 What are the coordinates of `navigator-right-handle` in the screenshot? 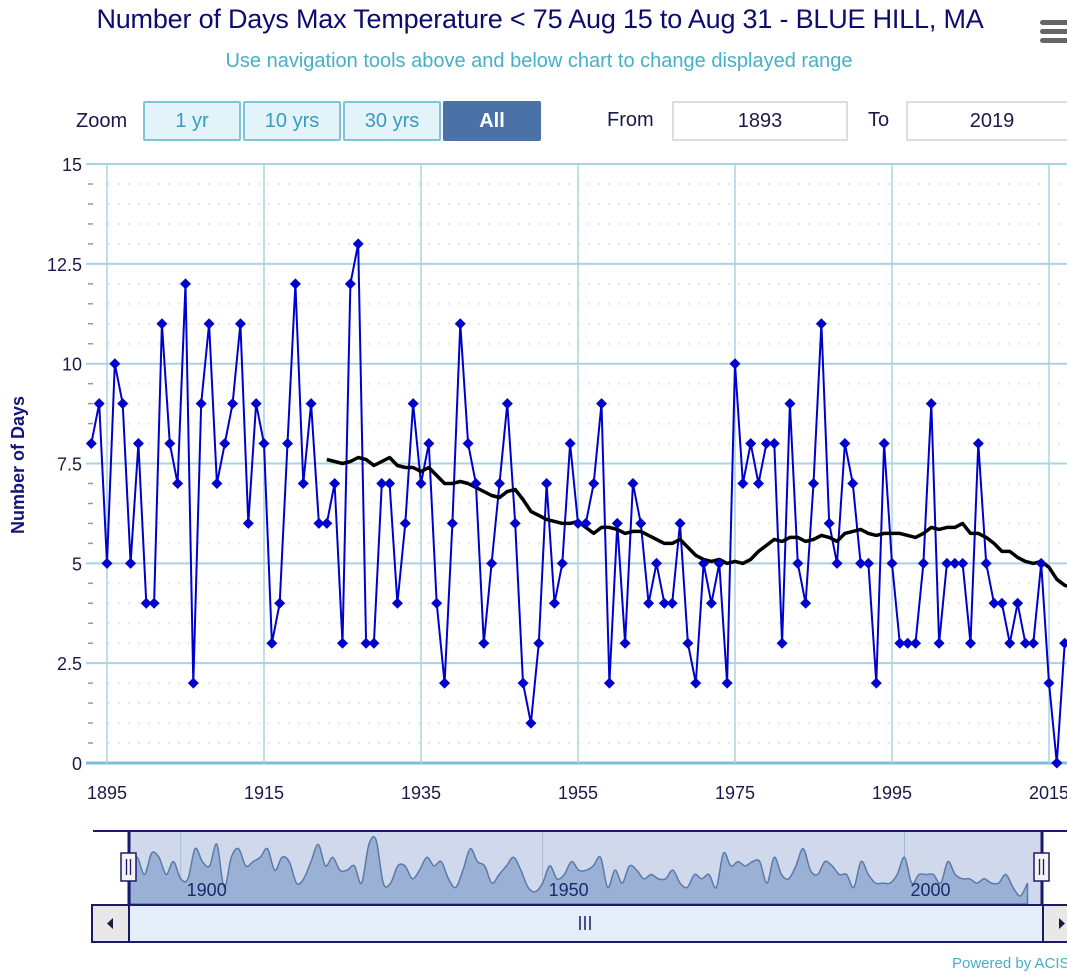 It's located at (1041, 867).